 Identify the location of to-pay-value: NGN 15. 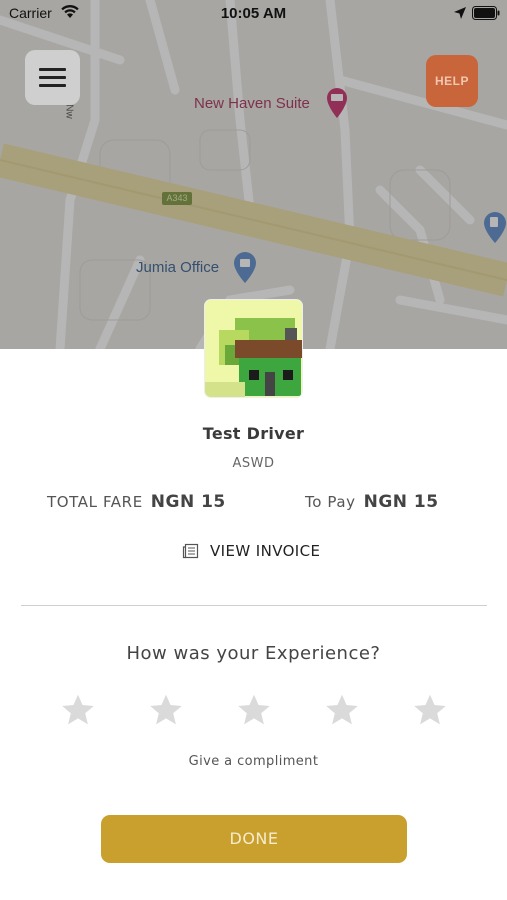
(401, 502).